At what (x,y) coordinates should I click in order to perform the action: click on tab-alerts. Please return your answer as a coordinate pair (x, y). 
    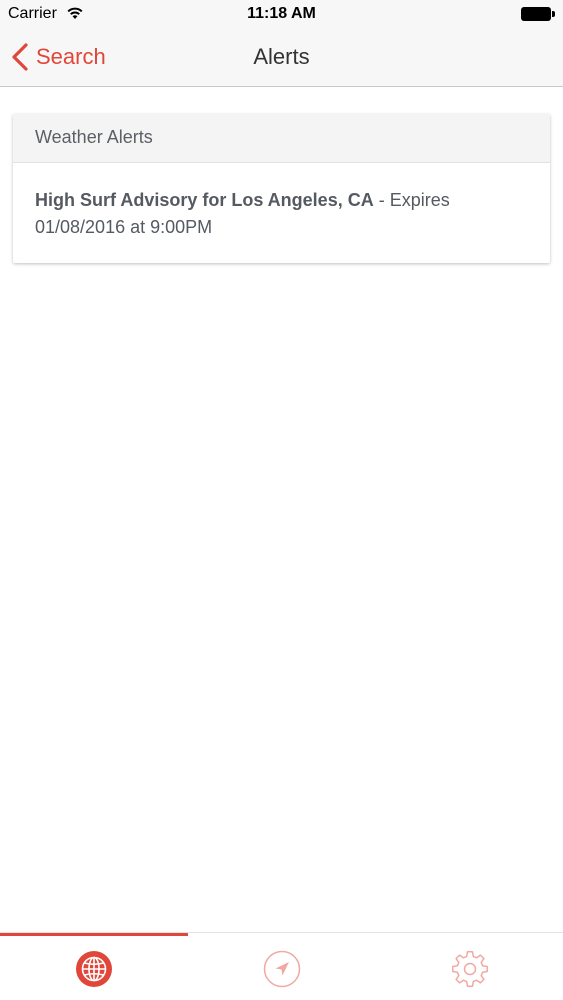
    Looking at the image, I should click on (94, 968).